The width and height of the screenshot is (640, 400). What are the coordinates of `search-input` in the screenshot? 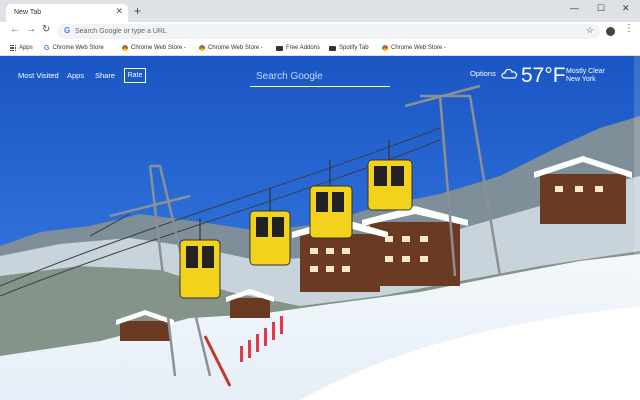 It's located at (320, 77).